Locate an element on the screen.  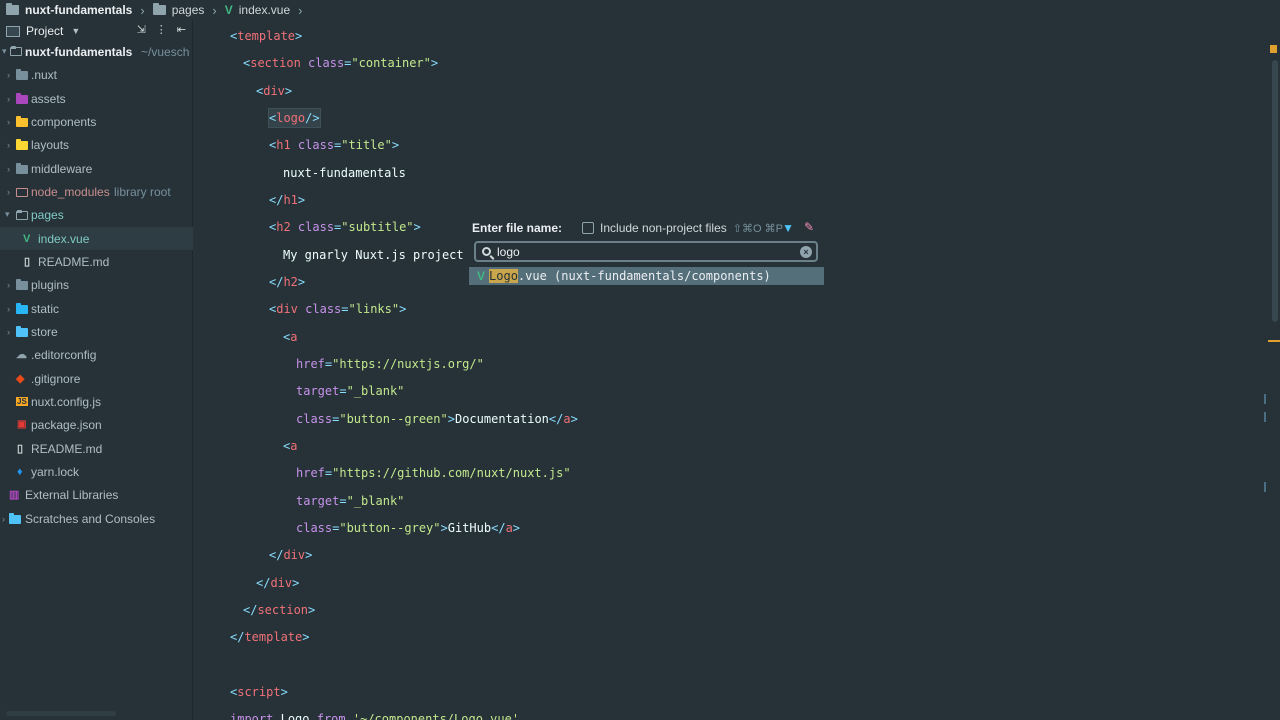
tree-item-editorconfig: ☁ .editorconfig is located at coordinates (96, 354).